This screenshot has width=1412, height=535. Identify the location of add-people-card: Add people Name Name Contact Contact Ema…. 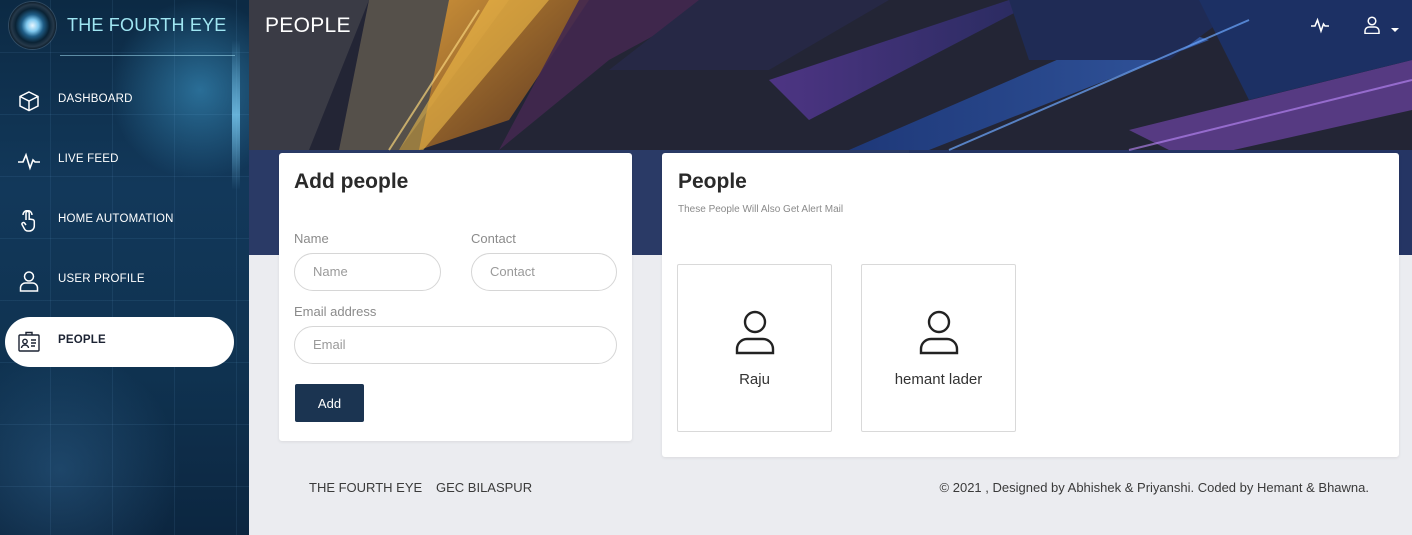
(455, 297).